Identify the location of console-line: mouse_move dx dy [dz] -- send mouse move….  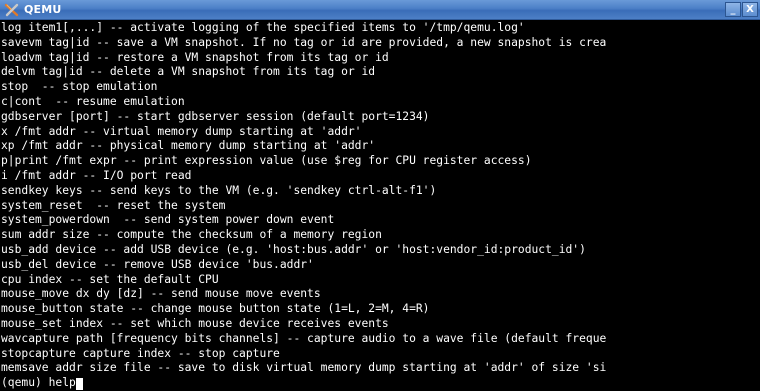
(161, 294).